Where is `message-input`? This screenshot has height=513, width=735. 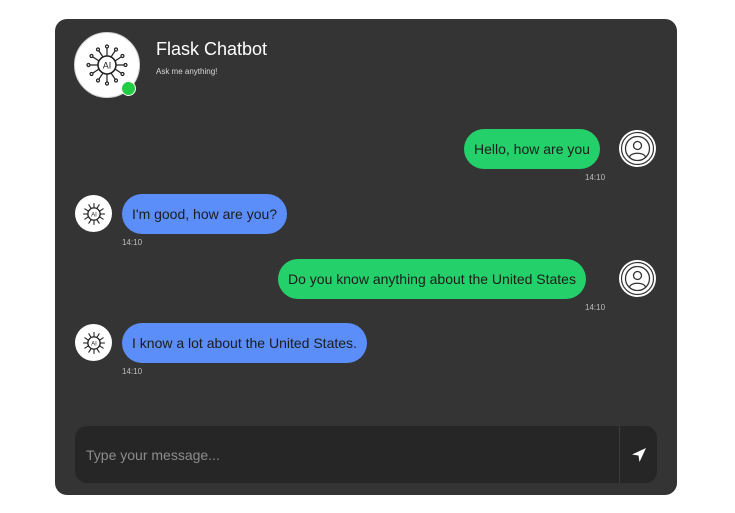 message-input is located at coordinates (347, 454).